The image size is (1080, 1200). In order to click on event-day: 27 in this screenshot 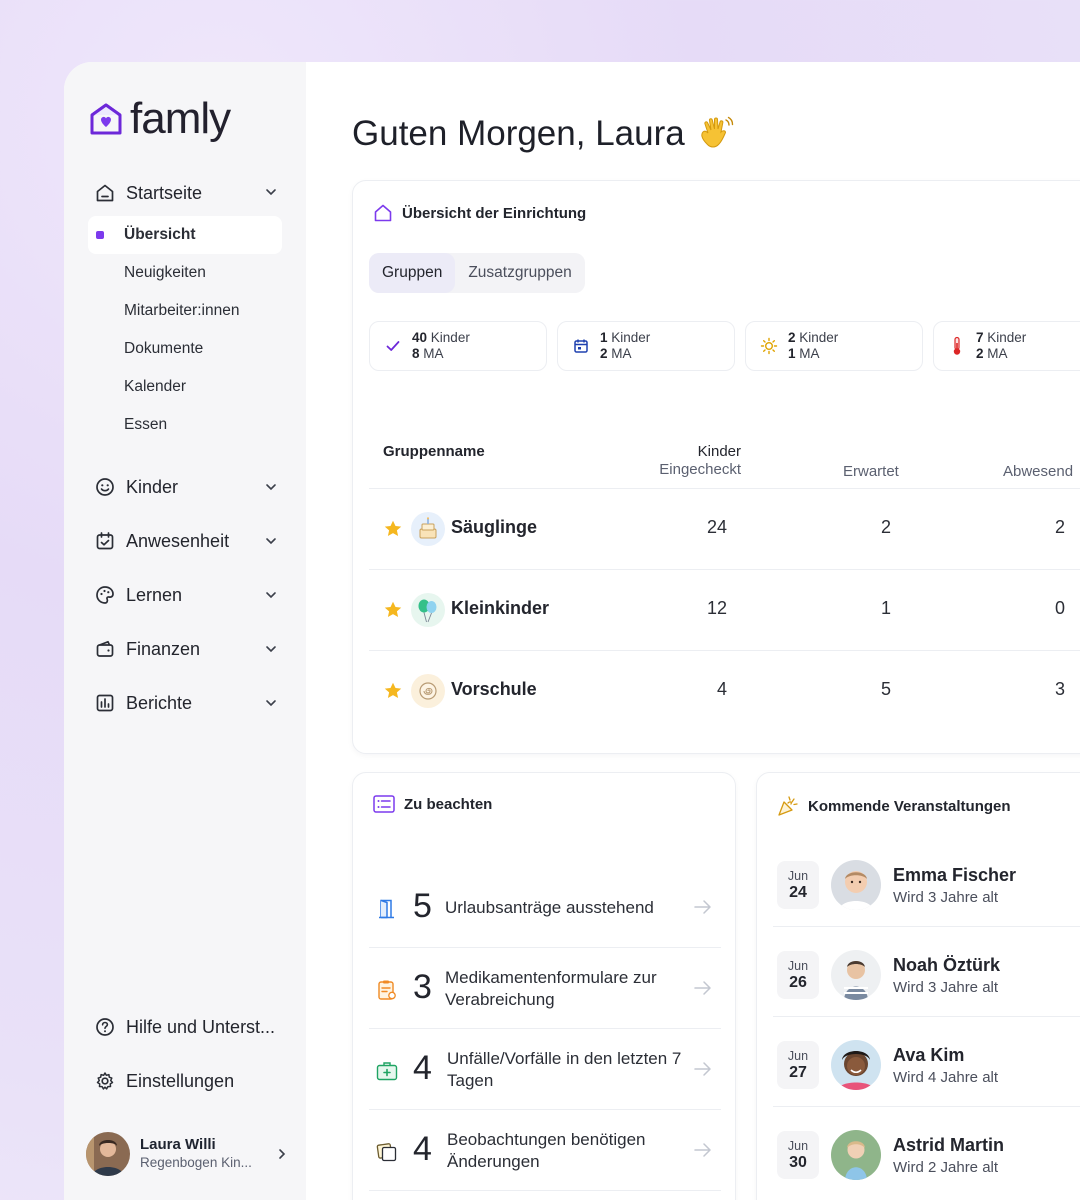, I will do `click(798, 1072)`.